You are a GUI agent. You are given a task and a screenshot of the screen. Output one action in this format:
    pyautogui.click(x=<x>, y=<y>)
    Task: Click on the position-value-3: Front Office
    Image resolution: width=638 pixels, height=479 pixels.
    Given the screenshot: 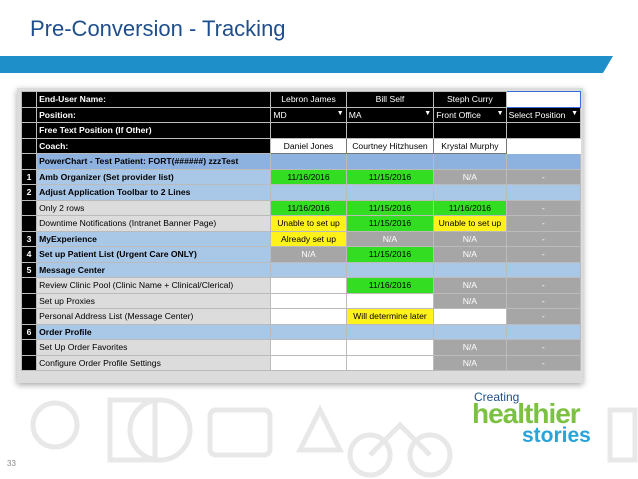 What is the action you would take?
    pyautogui.click(x=458, y=114)
    